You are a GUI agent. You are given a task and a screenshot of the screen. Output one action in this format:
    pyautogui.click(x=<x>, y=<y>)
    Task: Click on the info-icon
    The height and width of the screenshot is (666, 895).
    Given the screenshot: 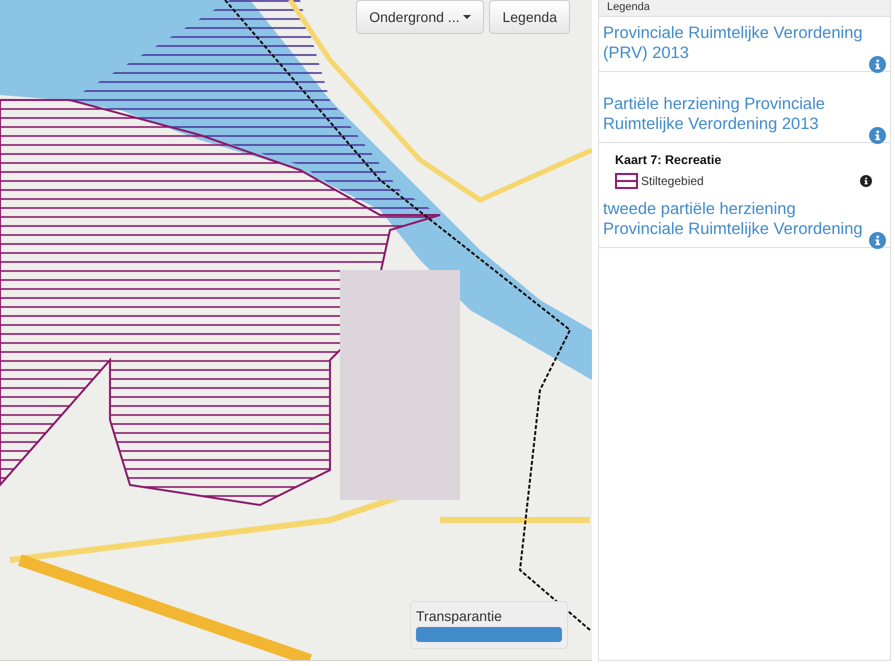 What is the action you would take?
    pyautogui.click(x=866, y=181)
    